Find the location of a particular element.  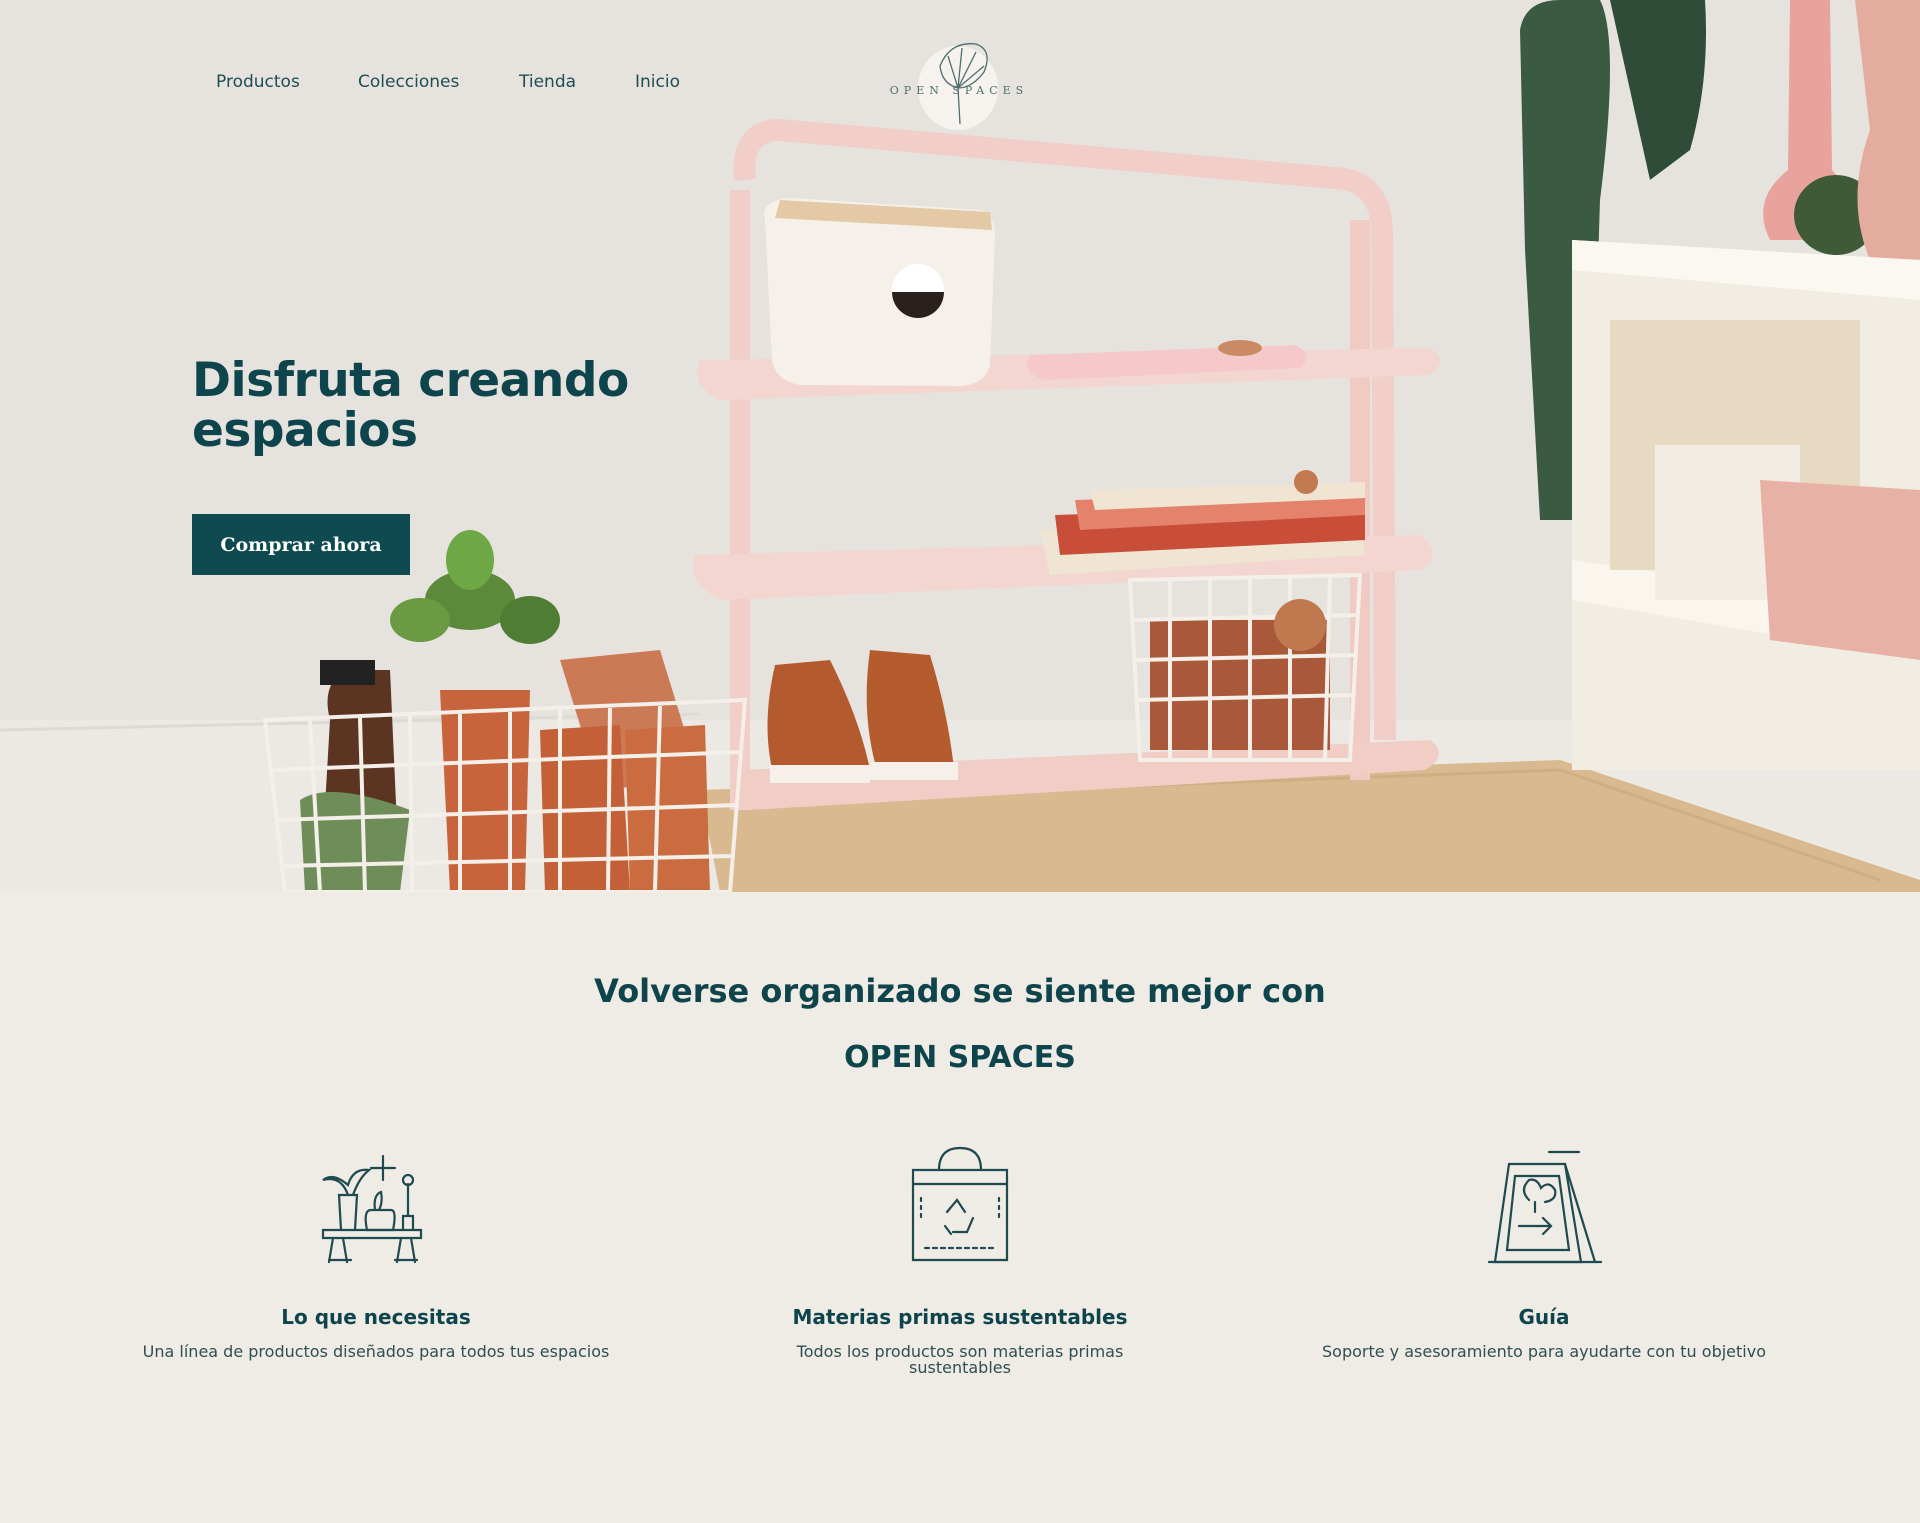

logo-text: OPEN SPACES is located at coordinates (959, 90).